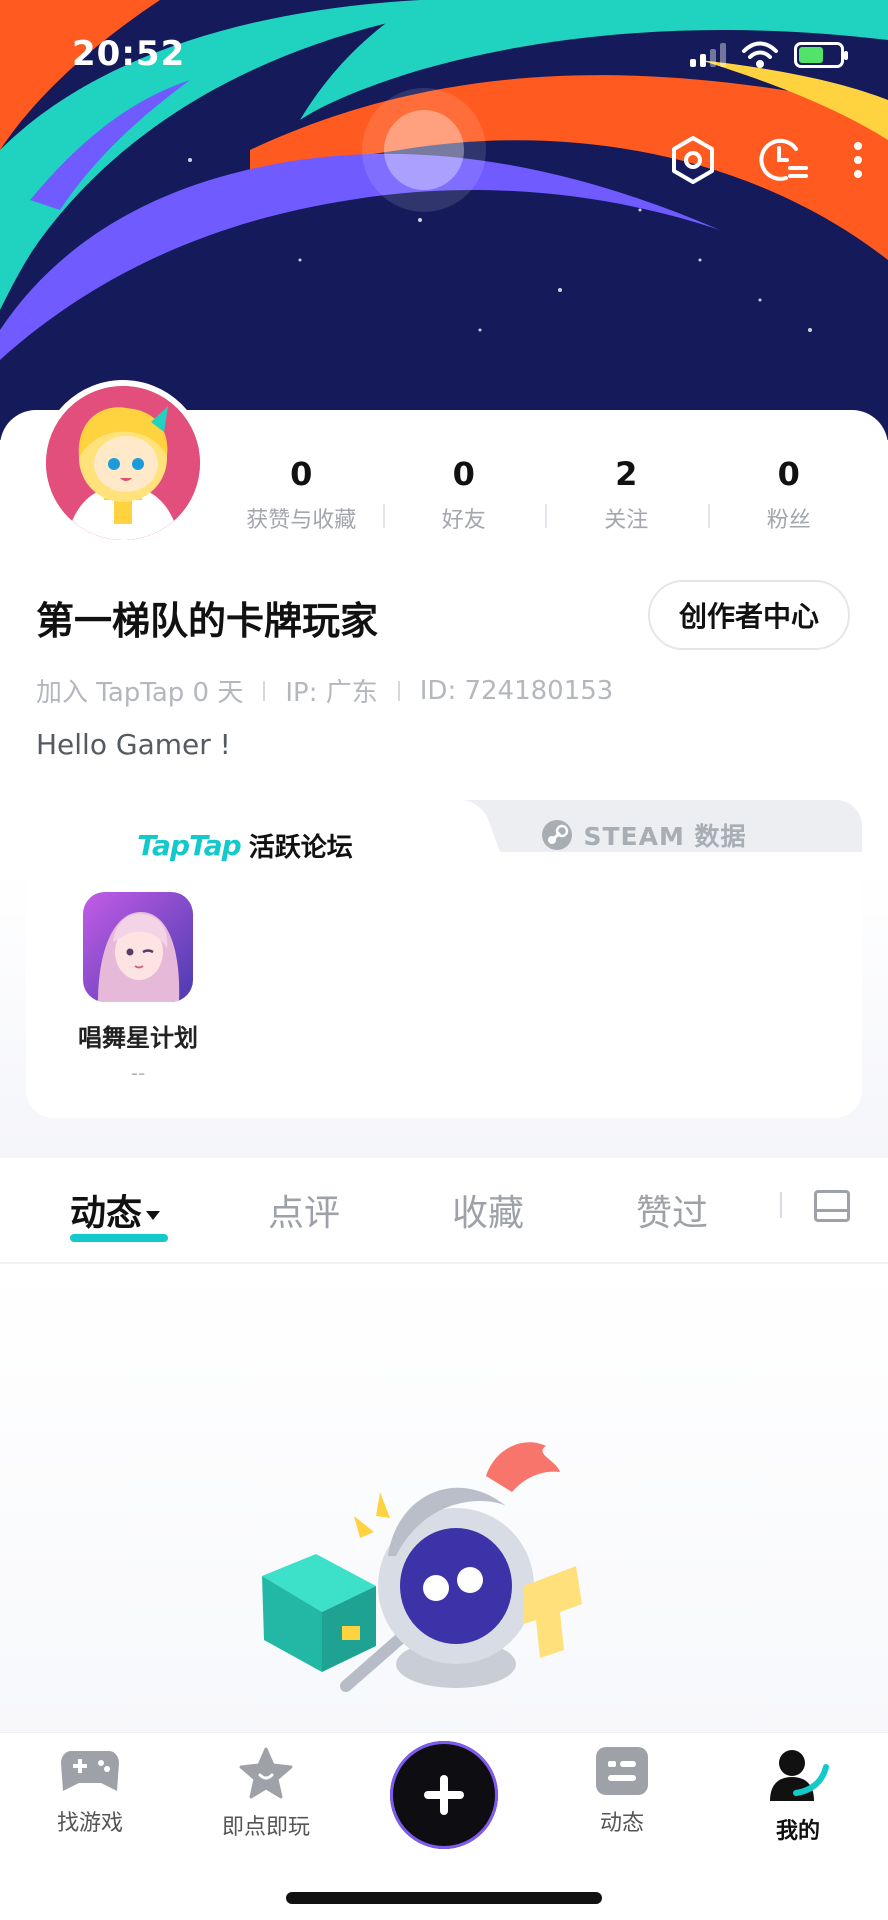 The height and width of the screenshot is (1920, 888). What do you see at coordinates (788, 520) in the screenshot?
I see `stat-followers-label: 粉丝` at bounding box center [788, 520].